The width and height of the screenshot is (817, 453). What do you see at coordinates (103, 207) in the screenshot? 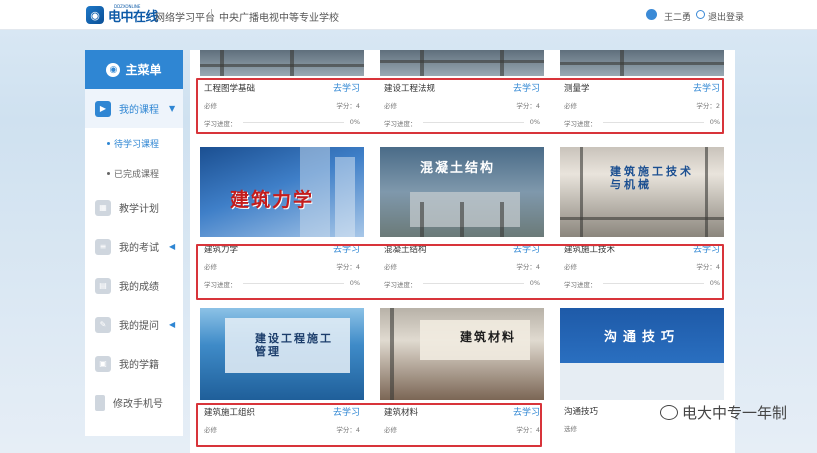
I see `calendar-icon: ▦` at bounding box center [103, 207].